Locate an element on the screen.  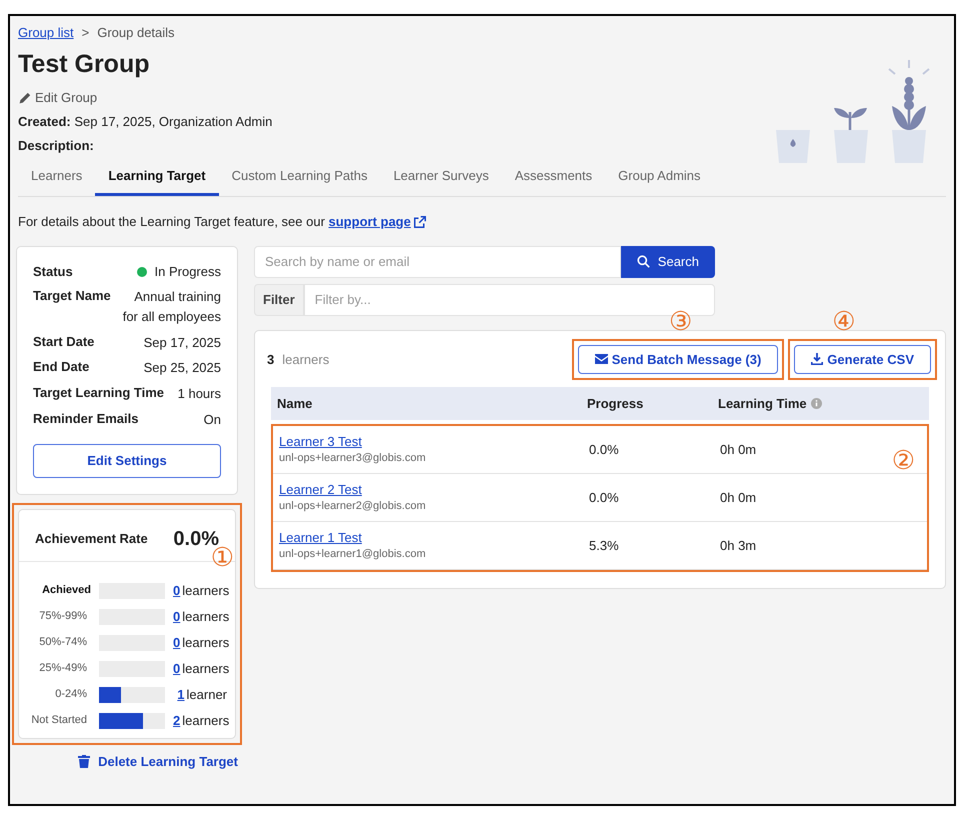
count-link: 2 is located at coordinates (176, 721).